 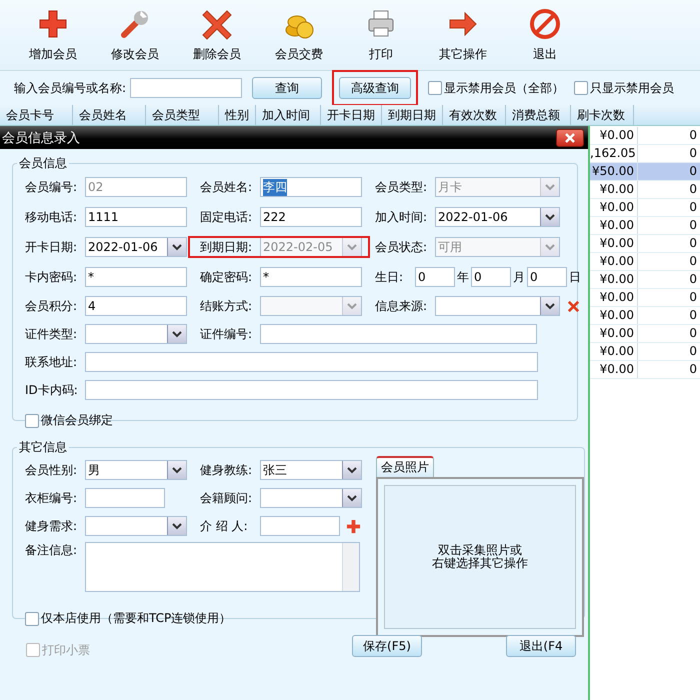 I want to click on checkbox-label: 仅本店使用（需要和TCP连锁使用）, so click(x=136, y=618).